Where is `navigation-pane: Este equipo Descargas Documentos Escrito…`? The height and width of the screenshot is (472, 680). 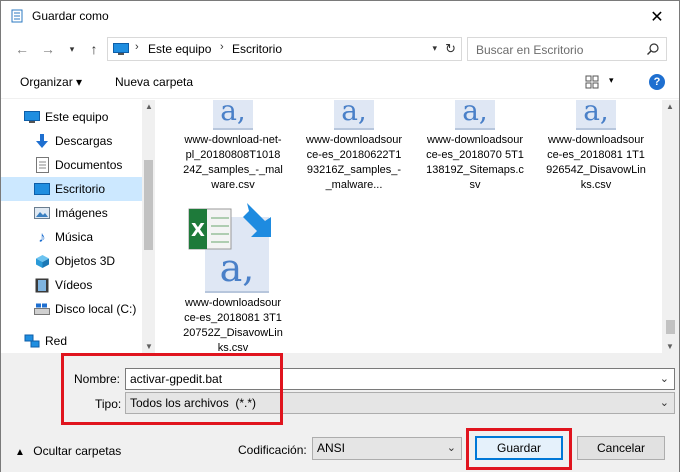
navigation-pane: Este equipo Descargas Documentos Escrito… is located at coordinates (78, 226).